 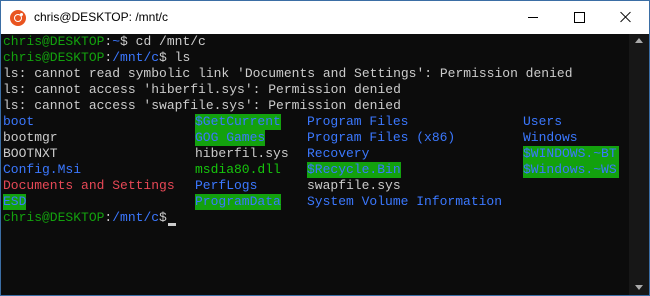 I want to click on listing-entry-system-volume-information: System Volume Information, so click(x=405, y=201).